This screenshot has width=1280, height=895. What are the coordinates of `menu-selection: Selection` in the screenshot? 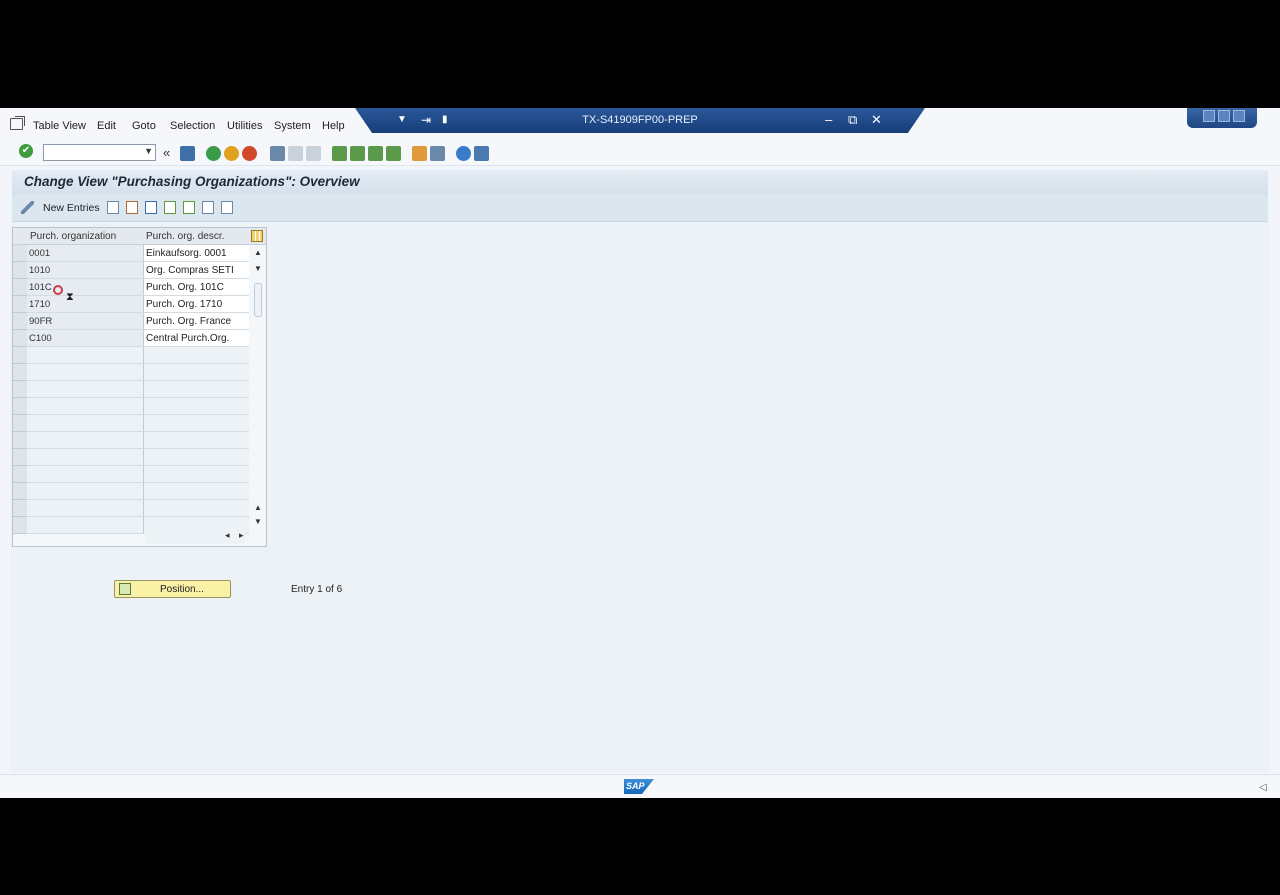 It's located at (192, 126).